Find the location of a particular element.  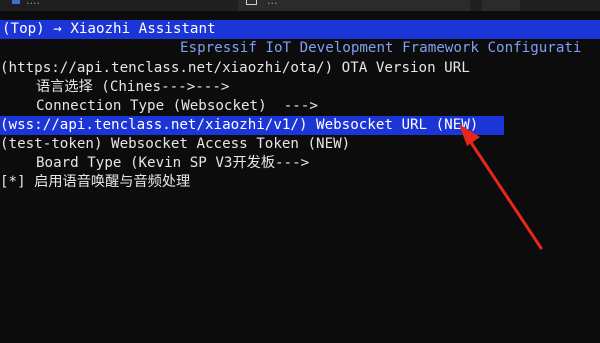

menu-item-connection-type: Connection Type (Websocket) ---> is located at coordinates (177, 106).